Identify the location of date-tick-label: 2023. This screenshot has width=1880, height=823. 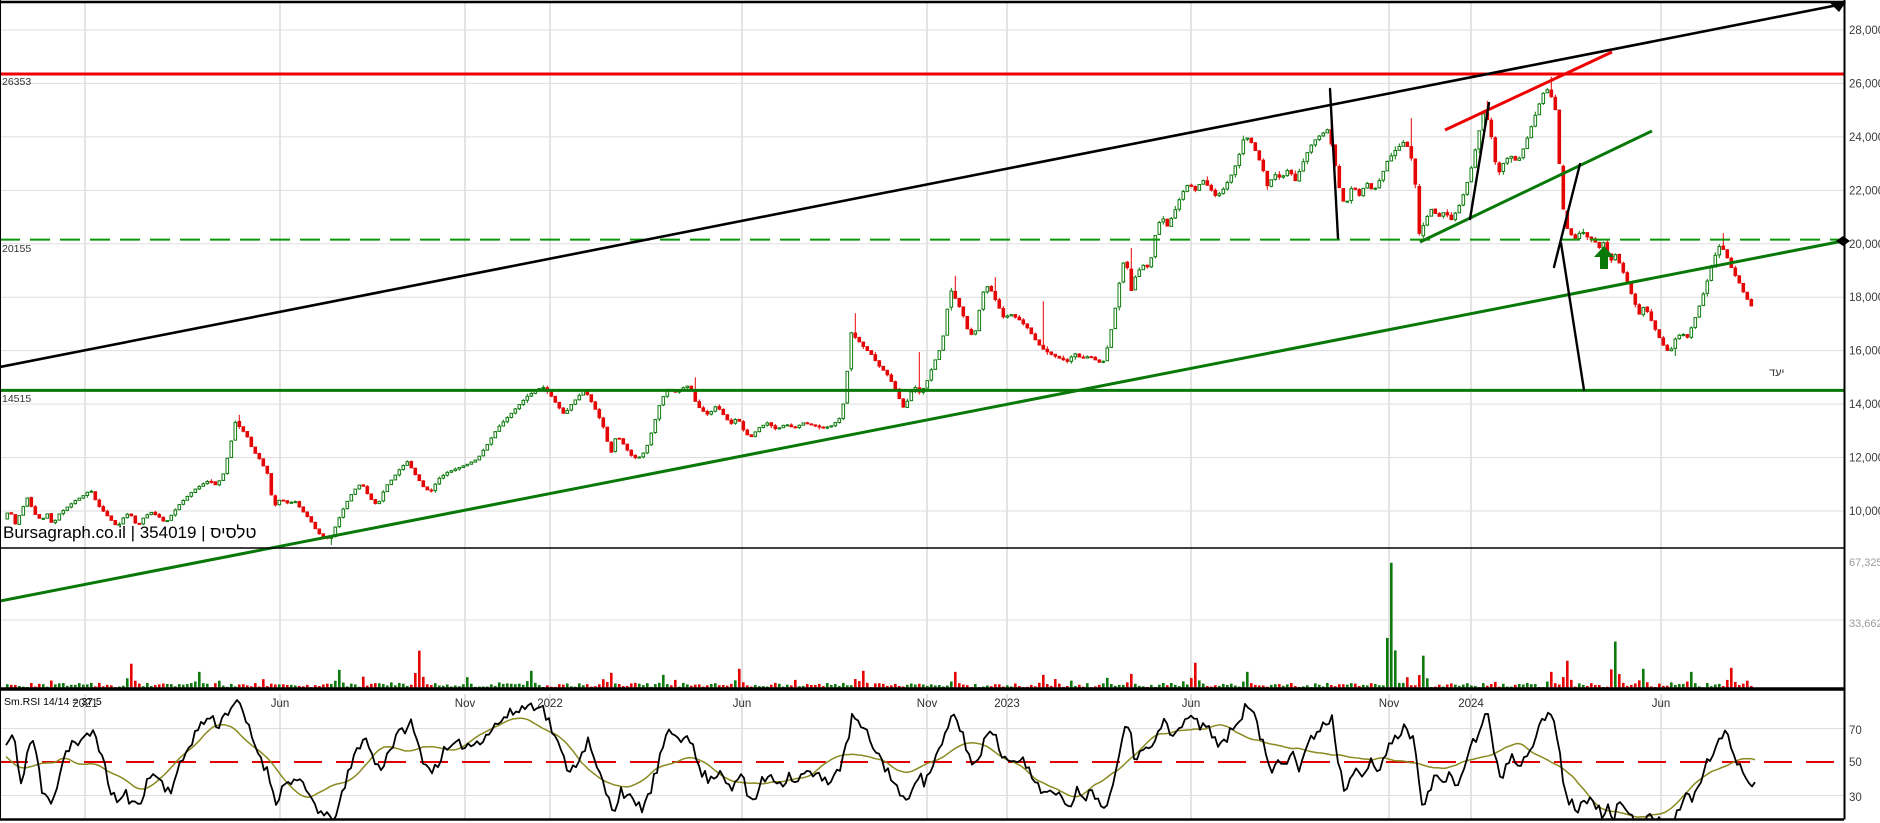
(1007, 704).